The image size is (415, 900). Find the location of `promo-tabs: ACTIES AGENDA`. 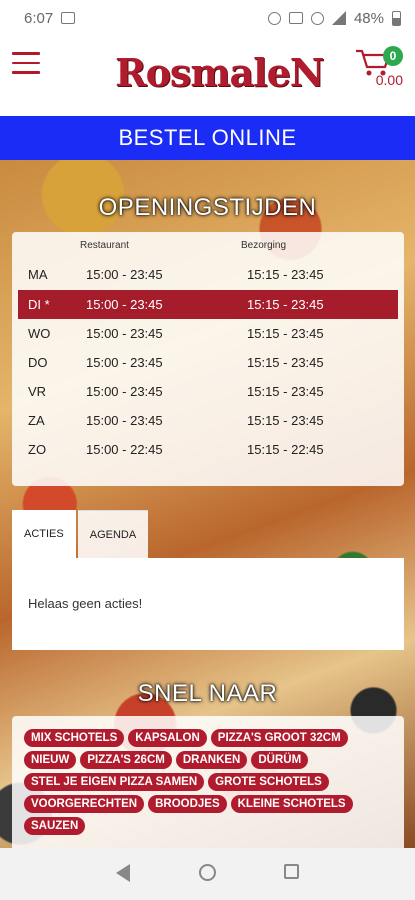

promo-tabs: ACTIES AGENDA is located at coordinates (80, 534).